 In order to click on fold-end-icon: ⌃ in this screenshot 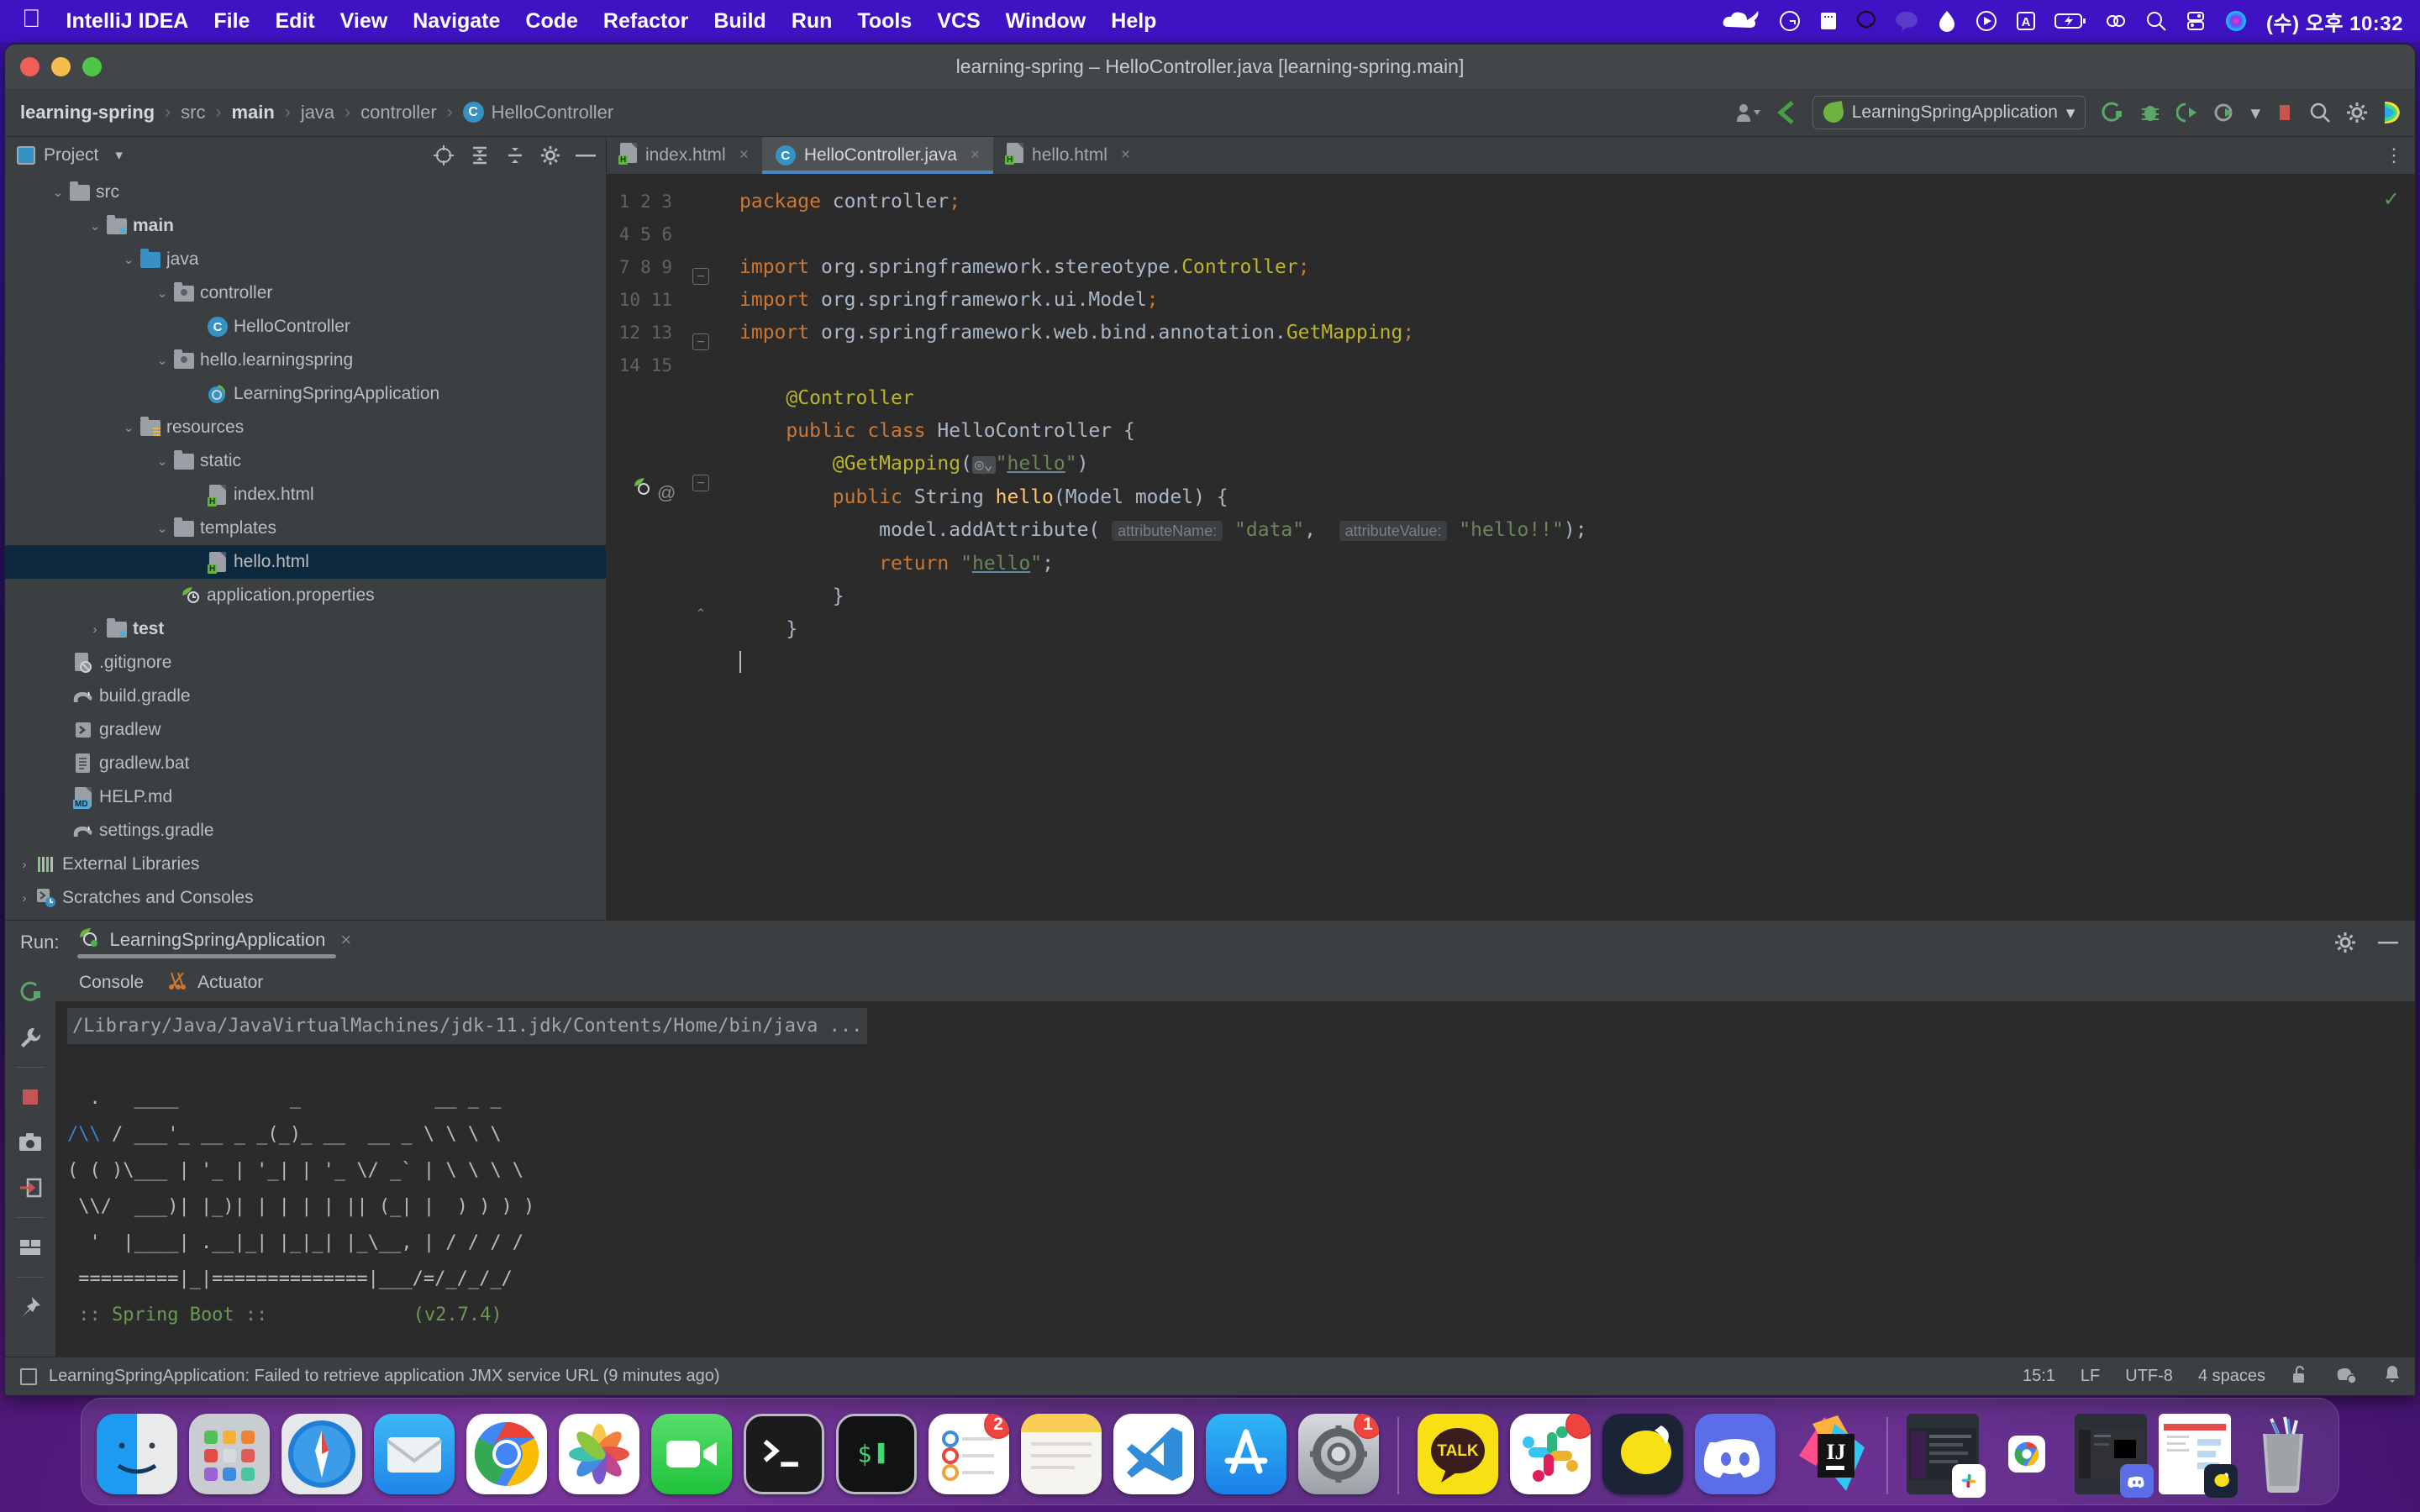, I will do `click(701, 614)`.